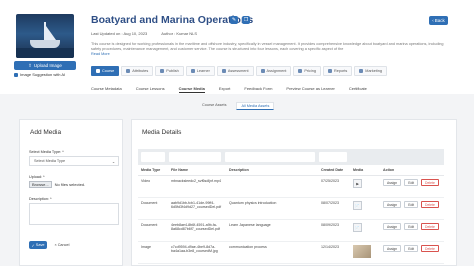 This screenshot has width=474, height=266. I want to click on file-status: No files selected., so click(70, 184).